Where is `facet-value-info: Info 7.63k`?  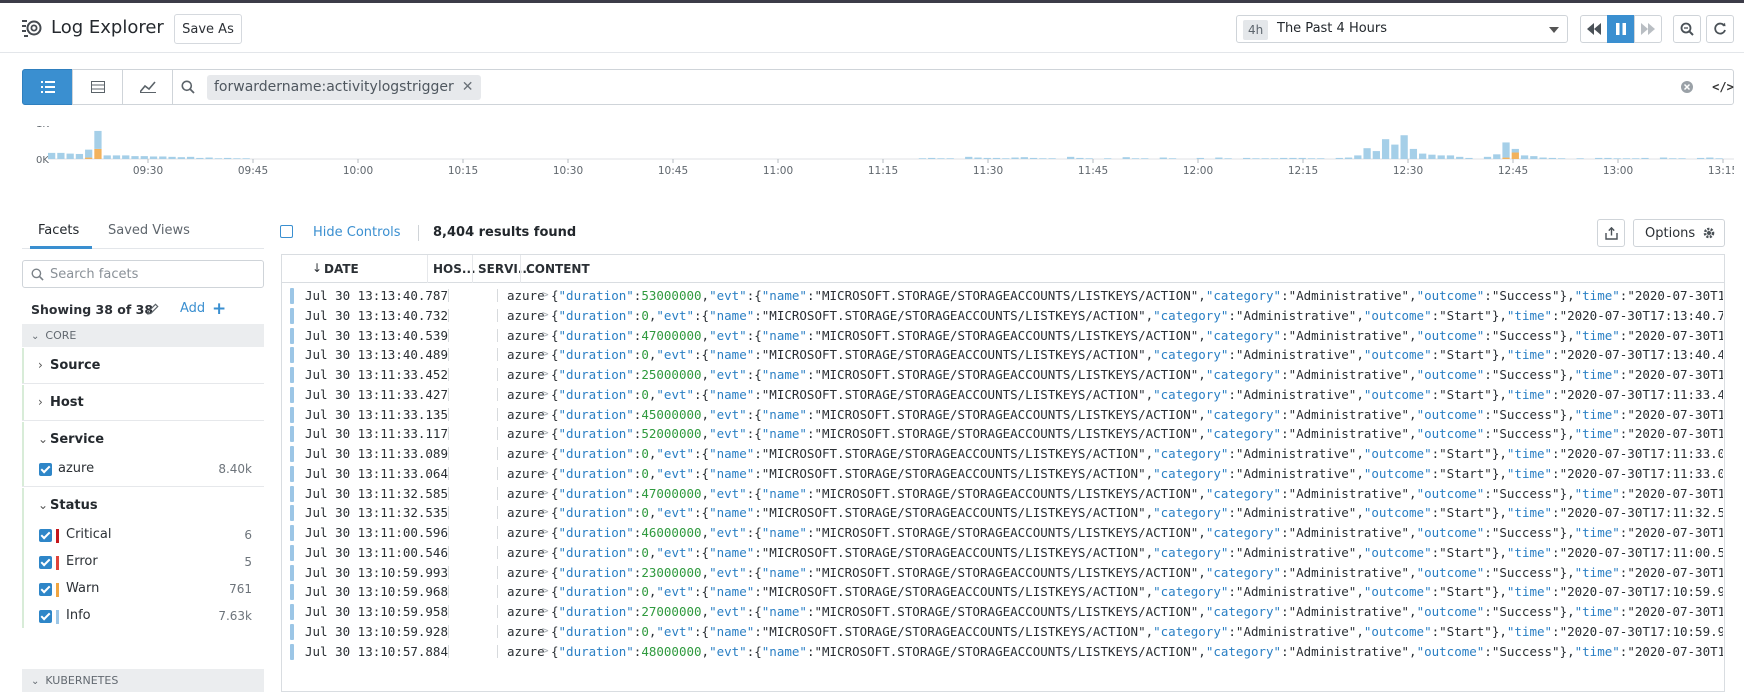
facet-value-info: Info 7.63k is located at coordinates (151, 617).